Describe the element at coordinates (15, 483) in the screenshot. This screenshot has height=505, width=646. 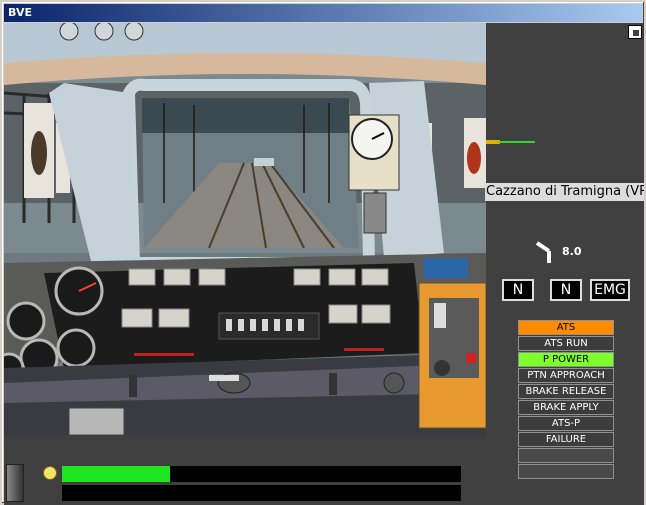
I see `notch-lever-handle` at that location.